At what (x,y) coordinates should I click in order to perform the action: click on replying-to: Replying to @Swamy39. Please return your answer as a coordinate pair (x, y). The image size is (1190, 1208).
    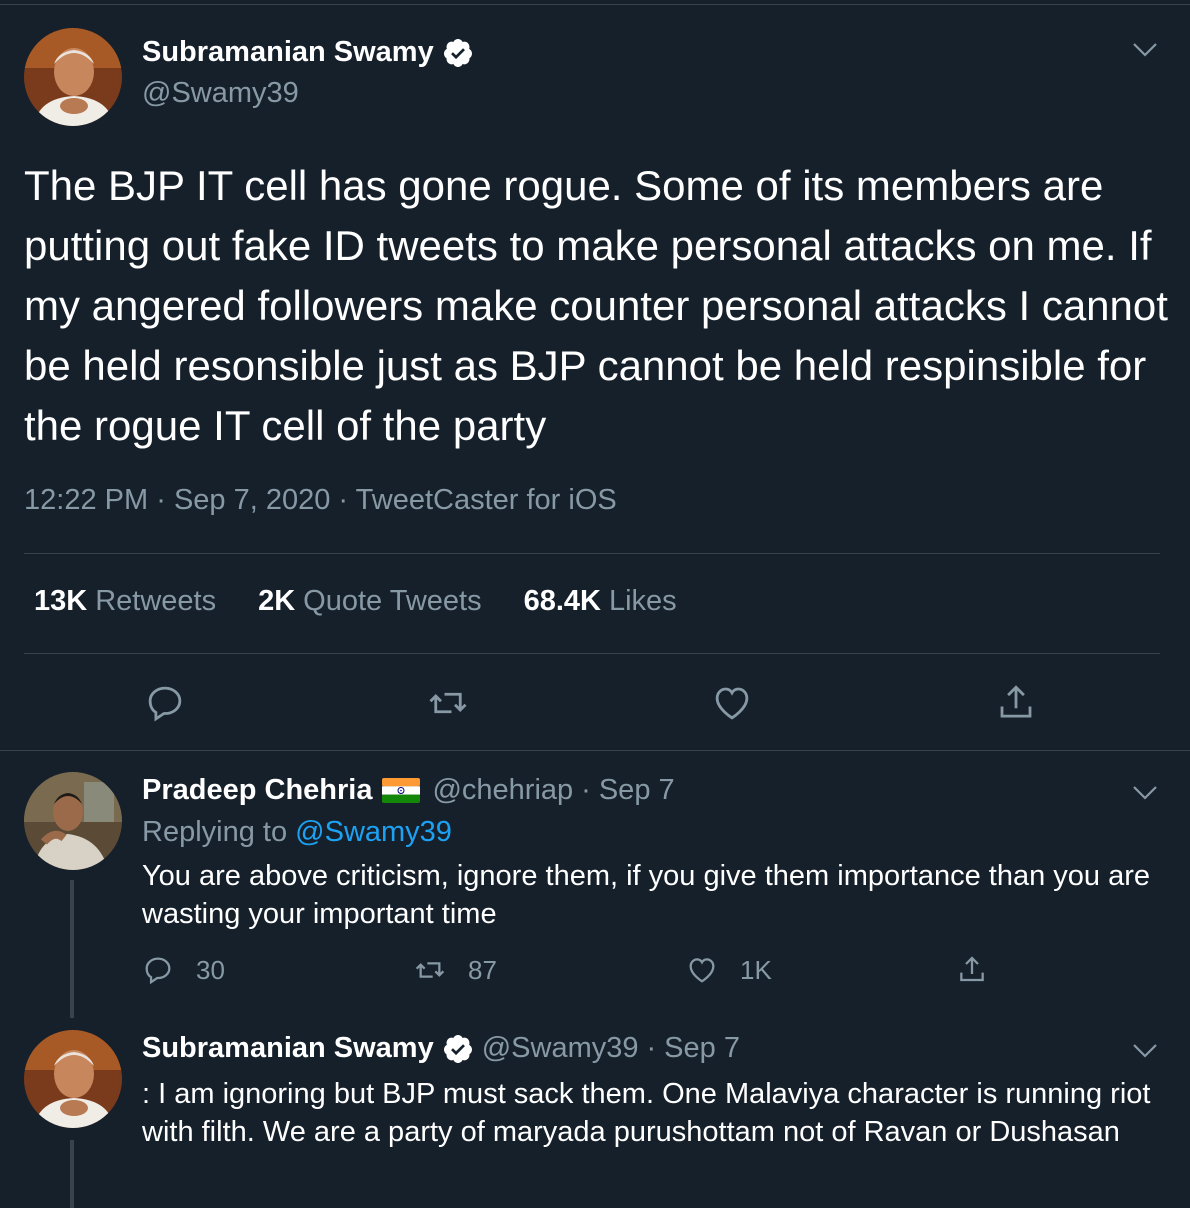
    Looking at the image, I should click on (297, 832).